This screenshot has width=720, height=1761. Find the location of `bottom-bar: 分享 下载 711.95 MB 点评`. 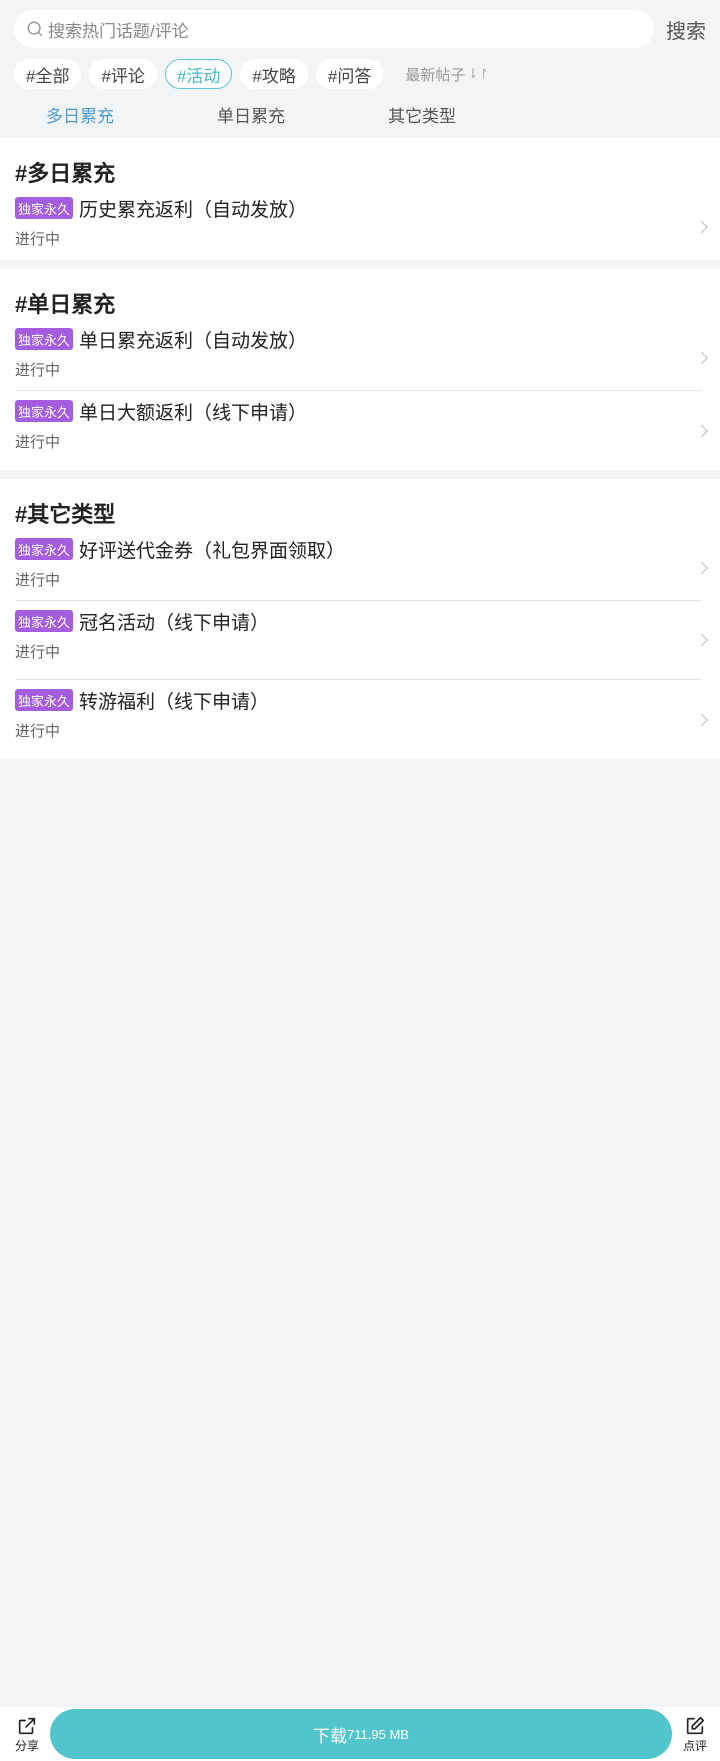

bottom-bar: 分享 下载 711.95 MB 点评 is located at coordinates (360, 1734).